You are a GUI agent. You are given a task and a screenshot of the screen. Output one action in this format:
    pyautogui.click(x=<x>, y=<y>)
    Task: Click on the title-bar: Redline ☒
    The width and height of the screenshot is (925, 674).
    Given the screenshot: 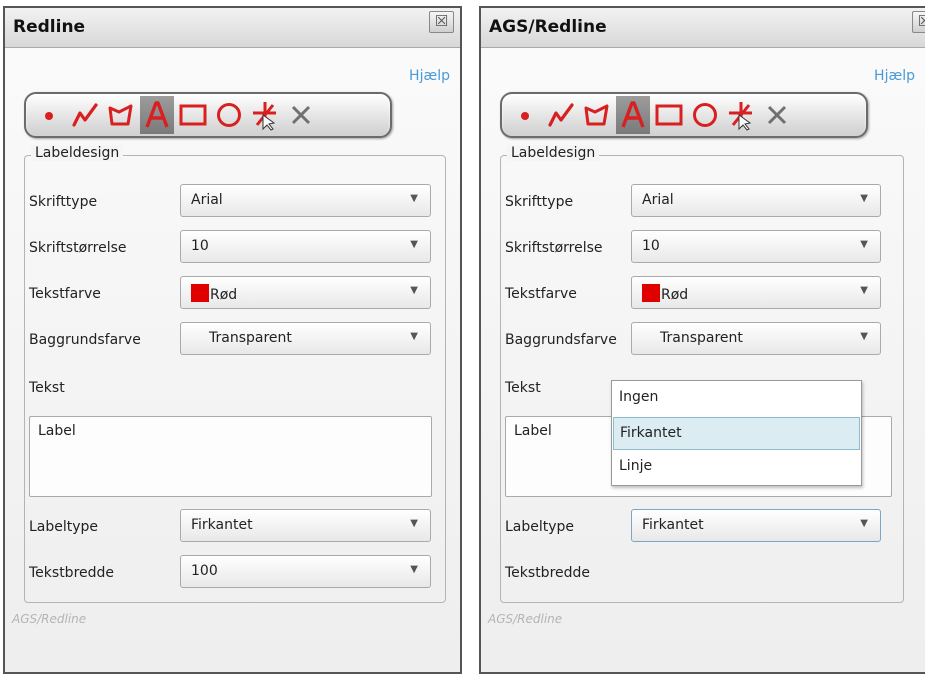 What is the action you would take?
    pyautogui.click(x=232, y=28)
    